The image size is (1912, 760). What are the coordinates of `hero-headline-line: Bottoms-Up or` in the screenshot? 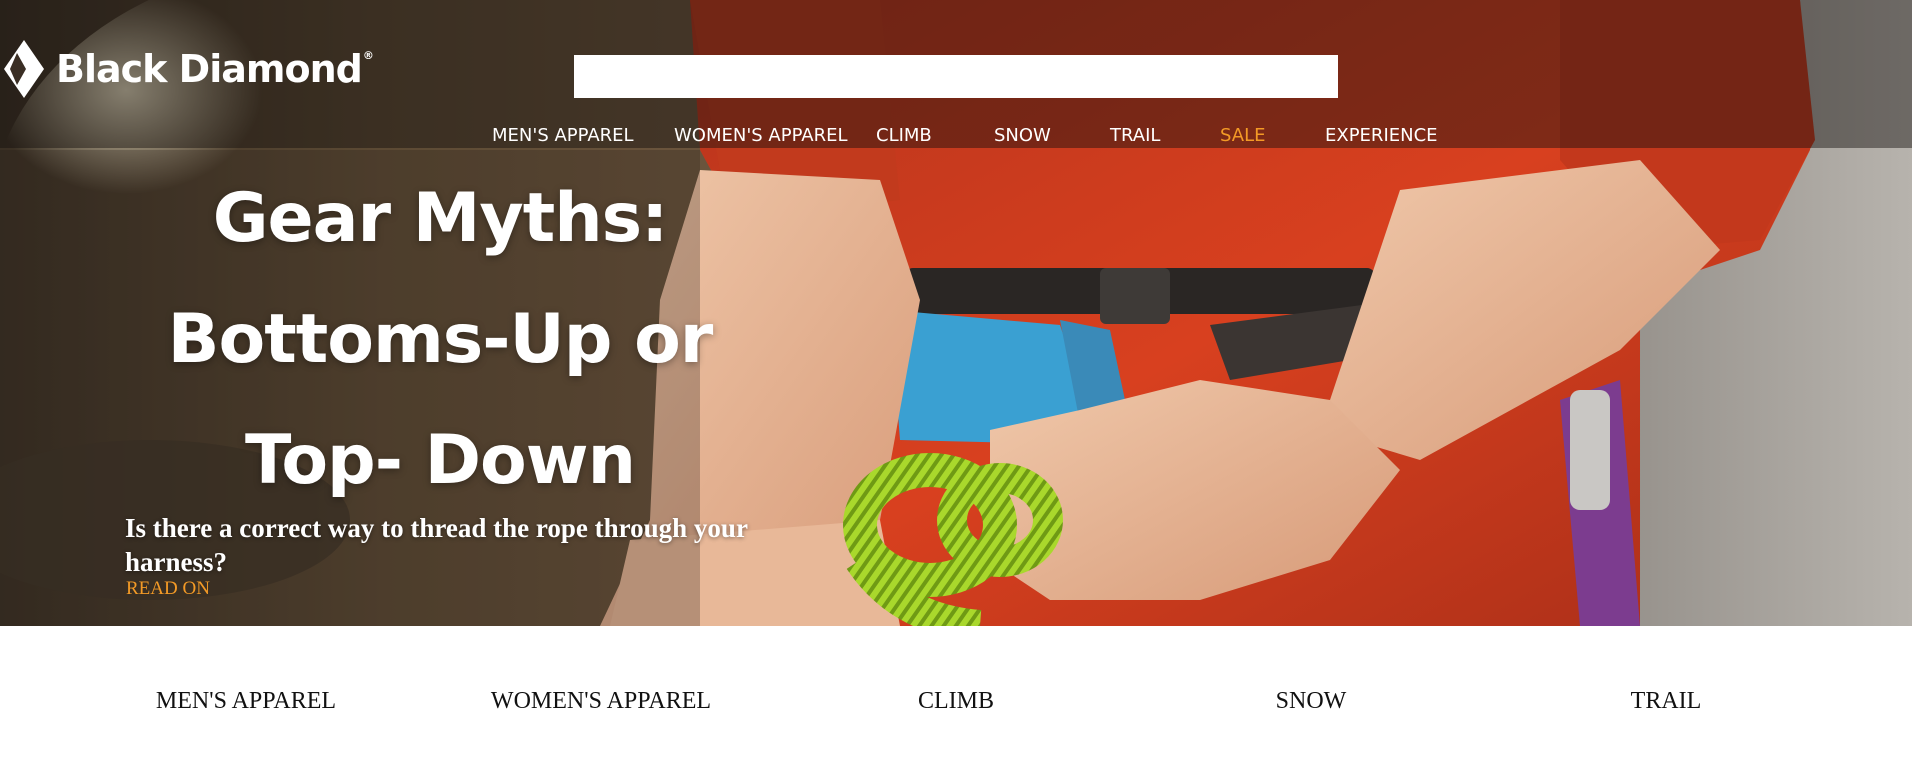 It's located at (440, 339).